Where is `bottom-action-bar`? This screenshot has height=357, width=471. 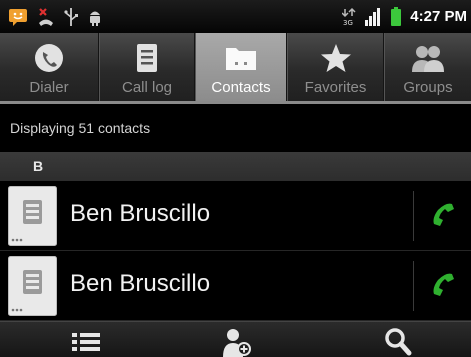
bottom-action-bar is located at coordinates (235, 339).